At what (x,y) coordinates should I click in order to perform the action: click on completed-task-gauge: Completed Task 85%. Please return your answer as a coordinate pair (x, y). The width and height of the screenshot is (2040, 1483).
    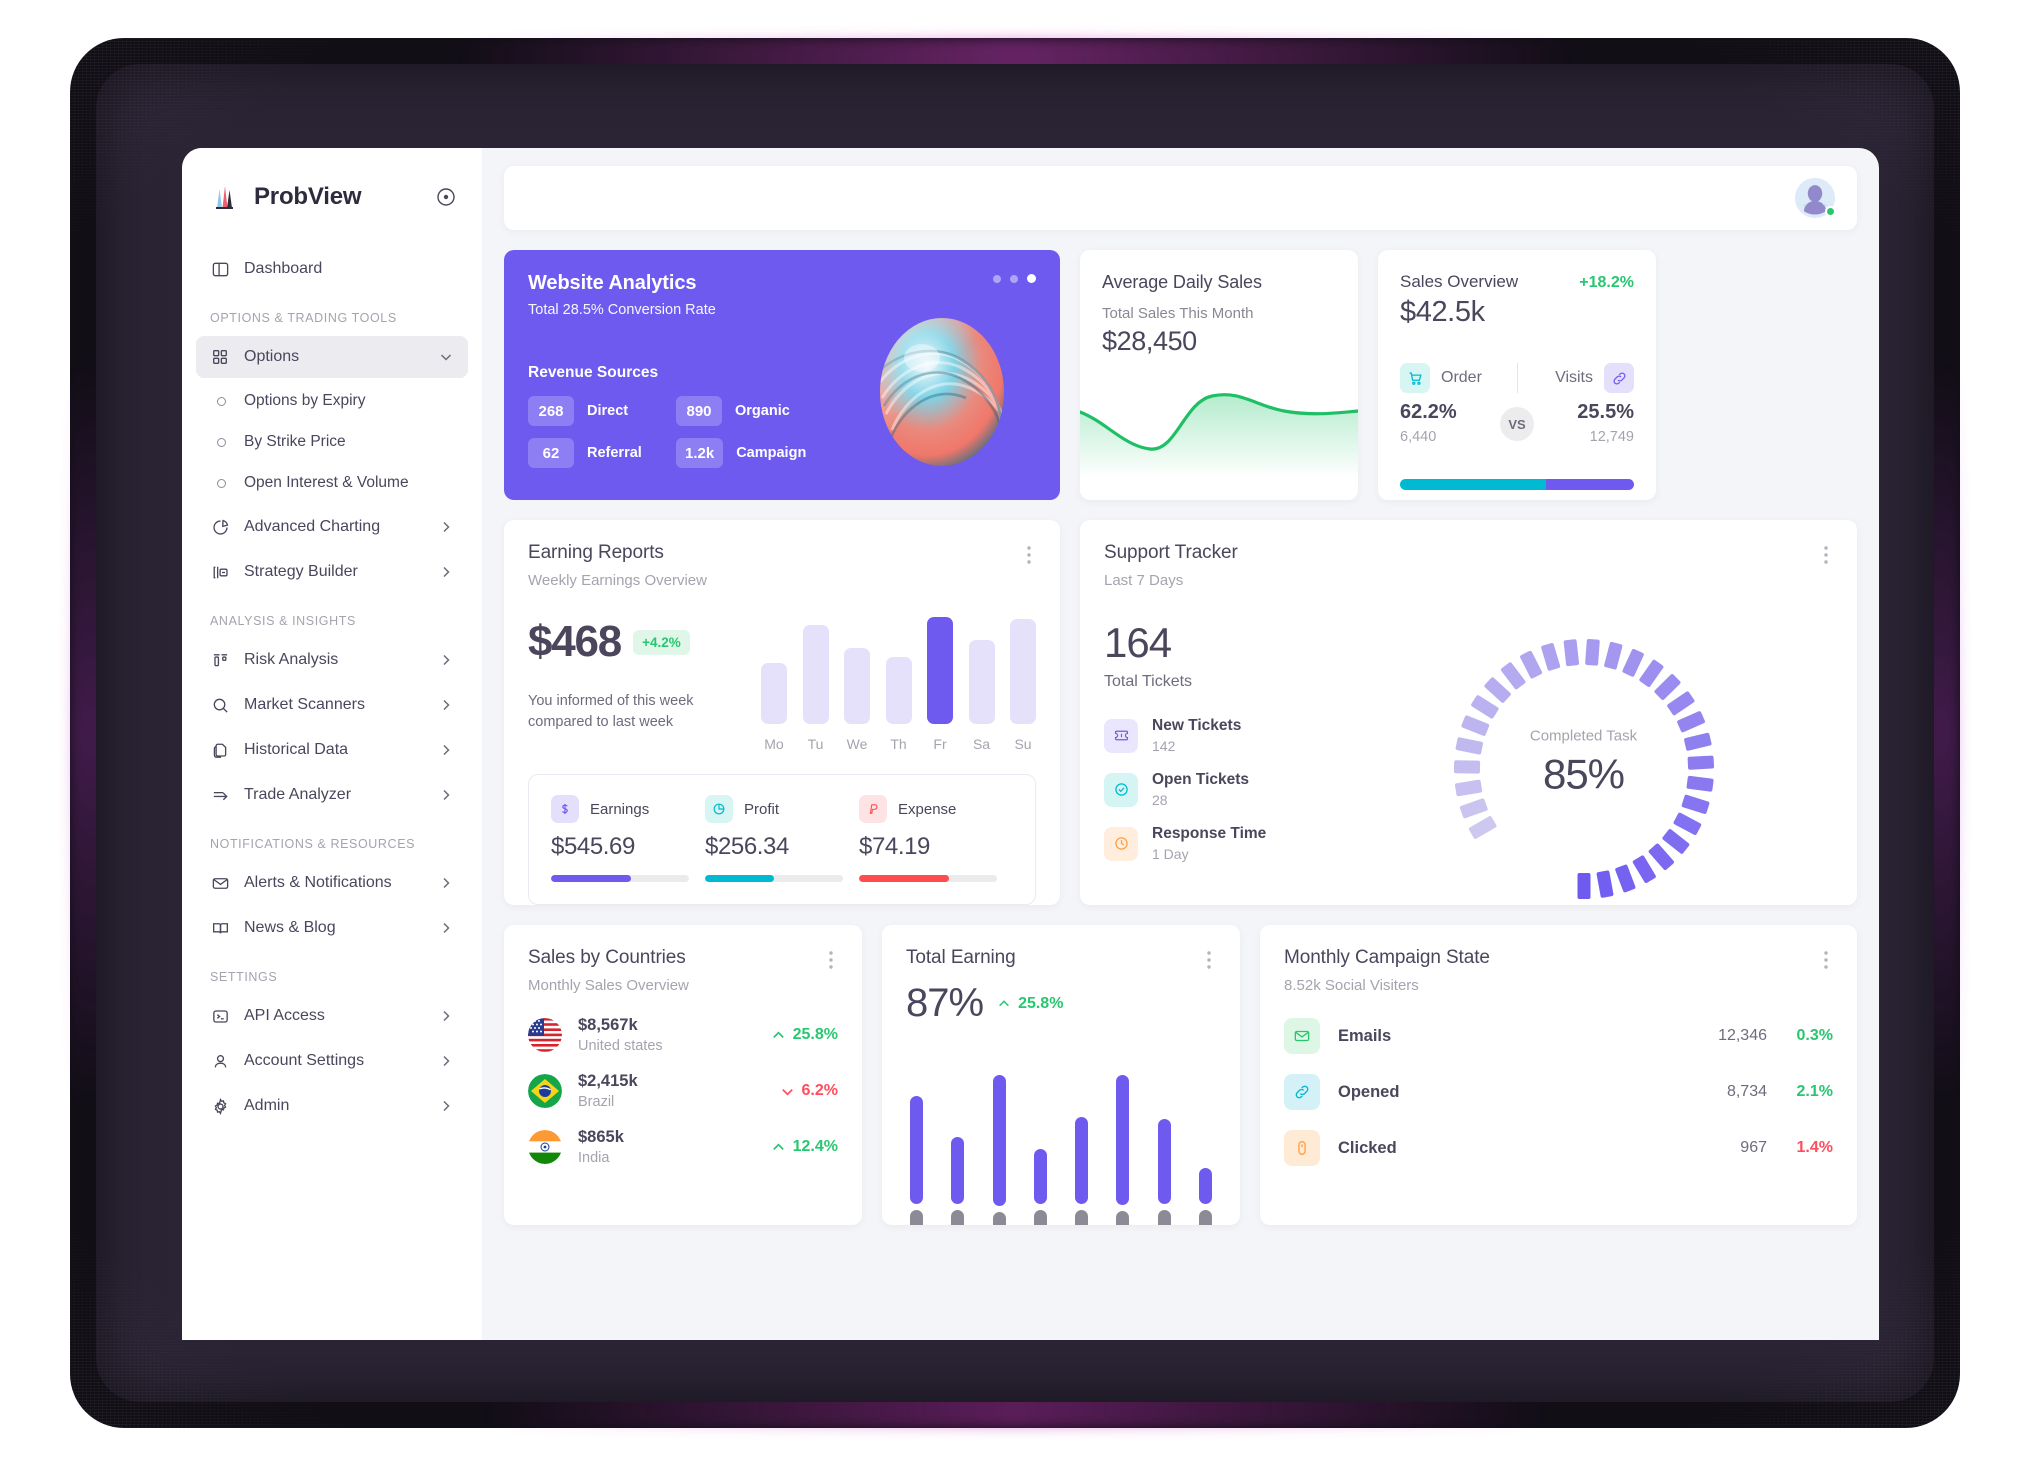
    Looking at the image, I should click on (1583, 769).